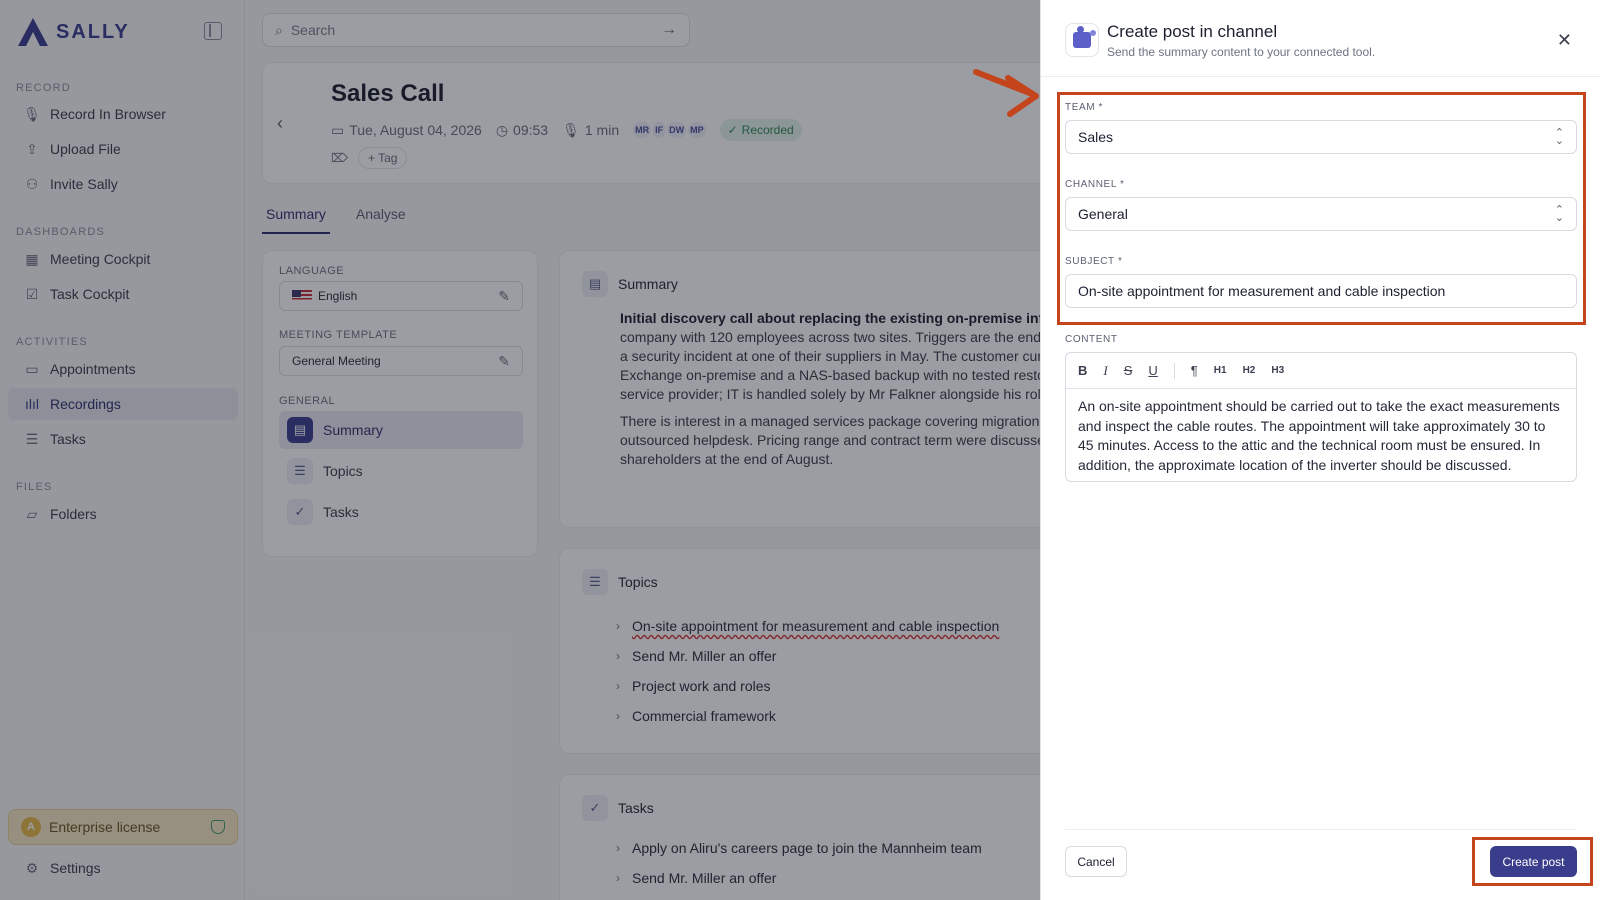 The height and width of the screenshot is (900, 1600). What do you see at coordinates (1192, 31) in the screenshot?
I see `drawer-title: Create post in channel` at bounding box center [1192, 31].